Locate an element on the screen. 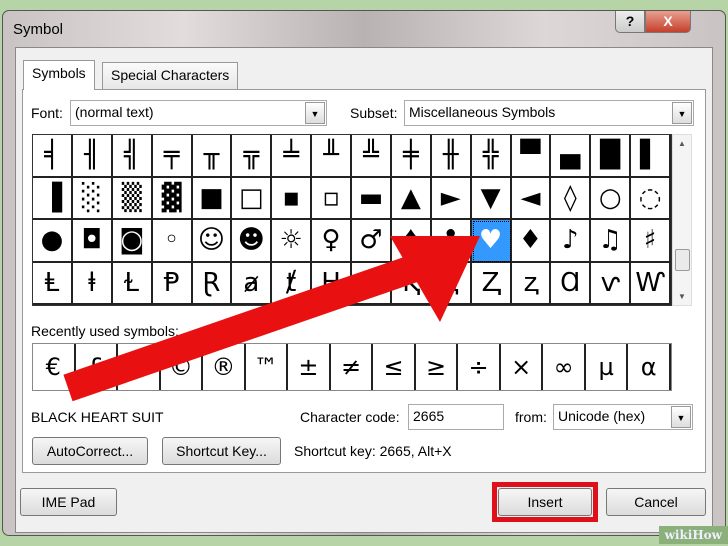  tab-symbols: Symbols is located at coordinates (59, 75).